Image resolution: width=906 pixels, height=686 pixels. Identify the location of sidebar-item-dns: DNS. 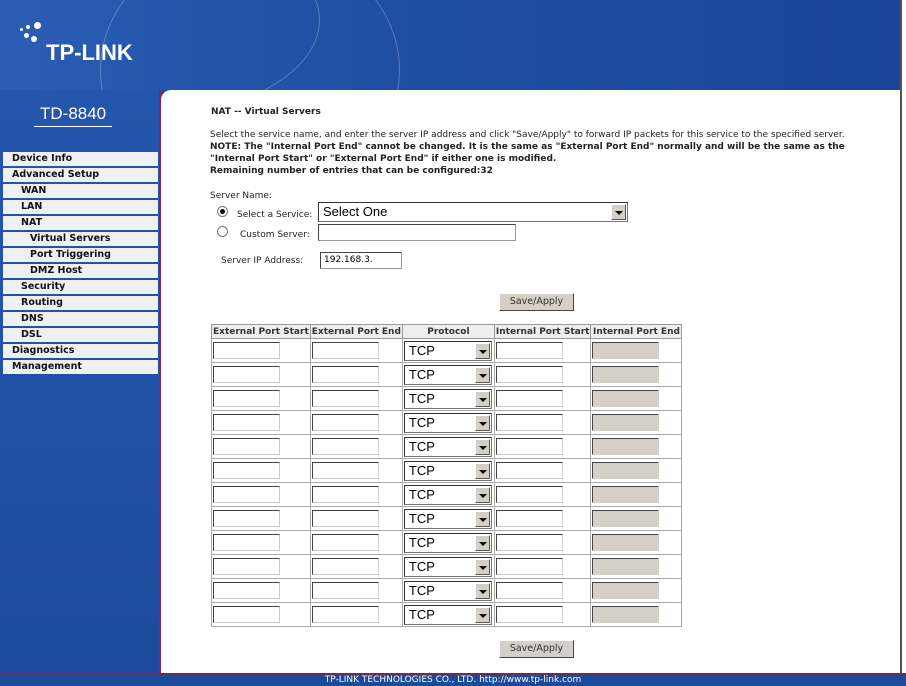
(80, 319).